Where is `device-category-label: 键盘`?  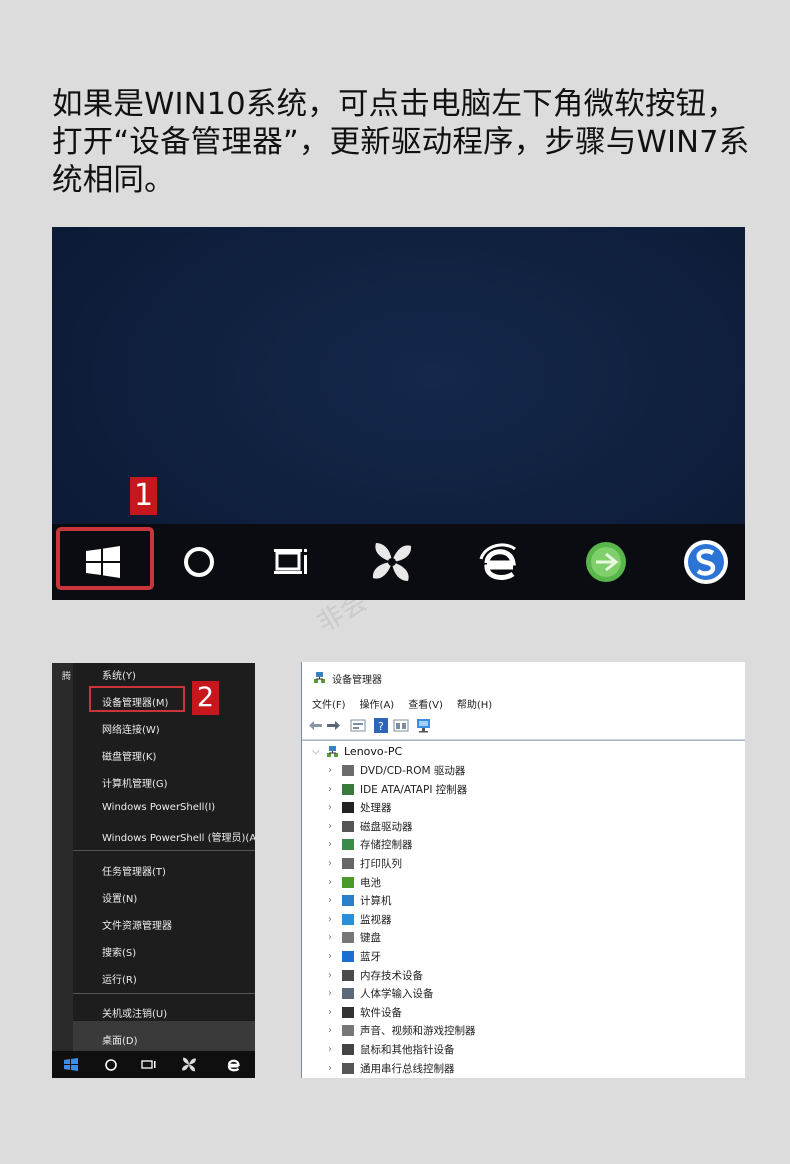 device-category-label: 键盘 is located at coordinates (370, 938).